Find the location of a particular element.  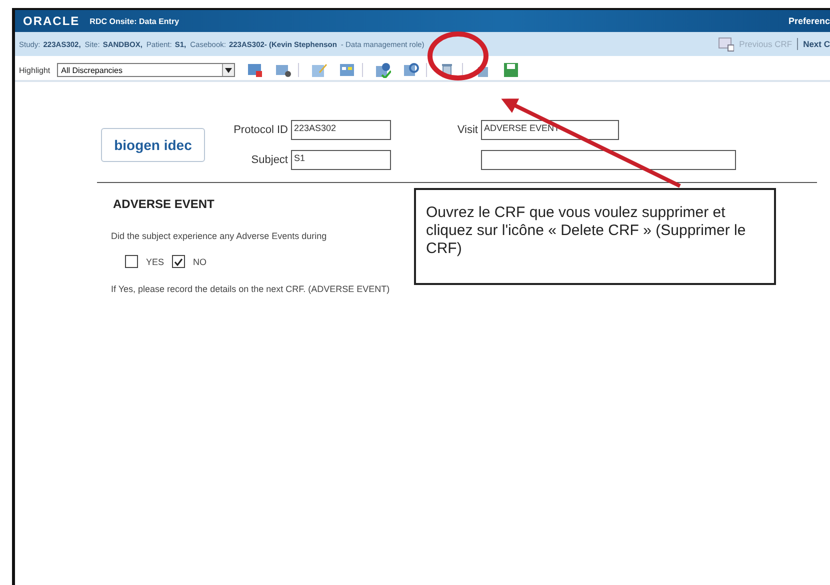

field-label: Visit is located at coordinates (467, 130).